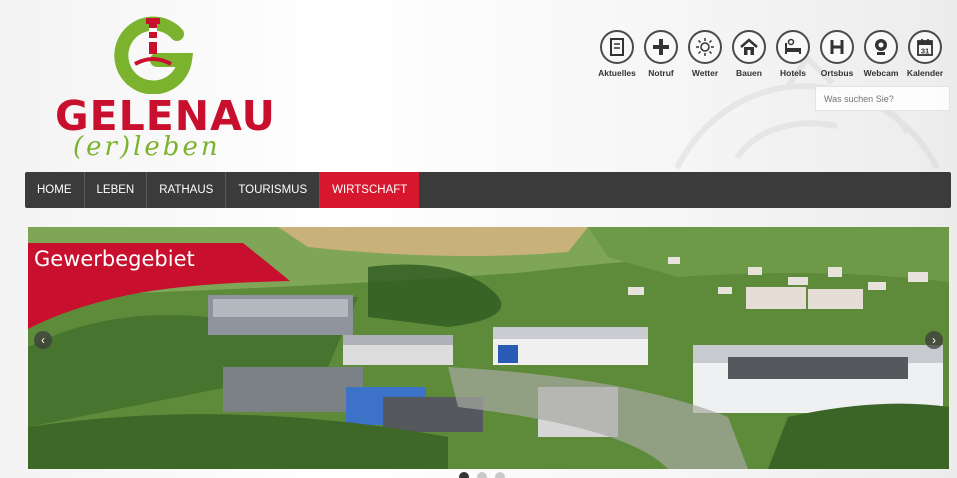 This screenshot has width=957, height=478. I want to click on quick-link-wetter: Wetter, so click(705, 56).